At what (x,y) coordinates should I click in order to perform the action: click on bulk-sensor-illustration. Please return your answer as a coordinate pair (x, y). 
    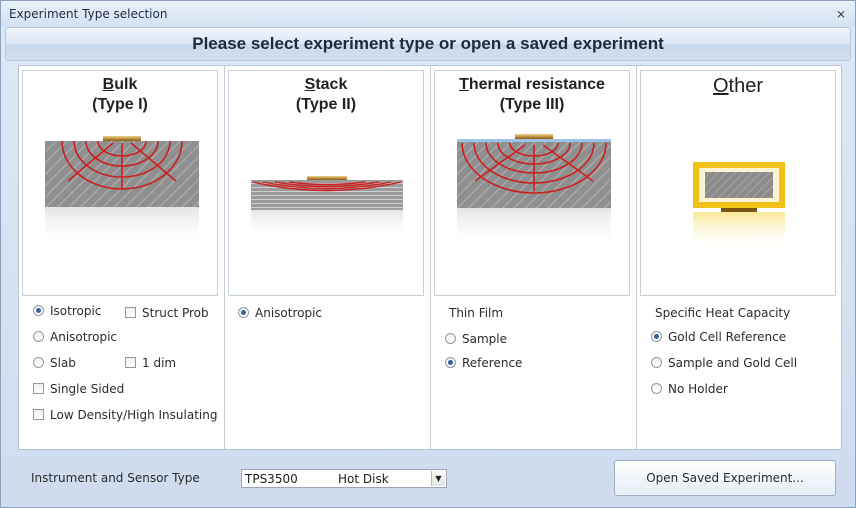
    Looking at the image, I should click on (122, 191).